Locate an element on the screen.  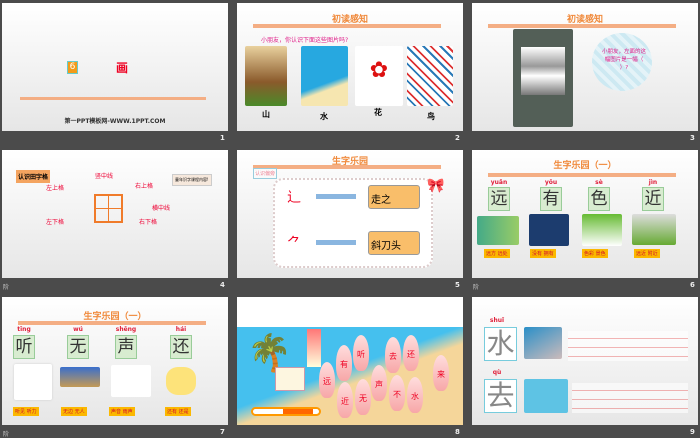
balloon-banner: 童年识字课程内容! is located at coordinates (192, 180).